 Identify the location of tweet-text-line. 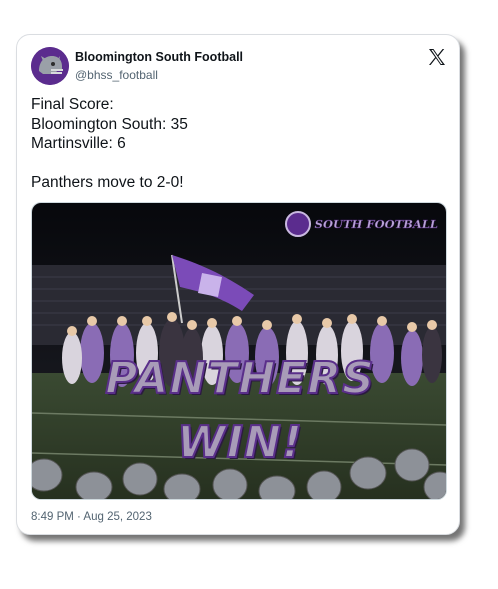
(236, 164).